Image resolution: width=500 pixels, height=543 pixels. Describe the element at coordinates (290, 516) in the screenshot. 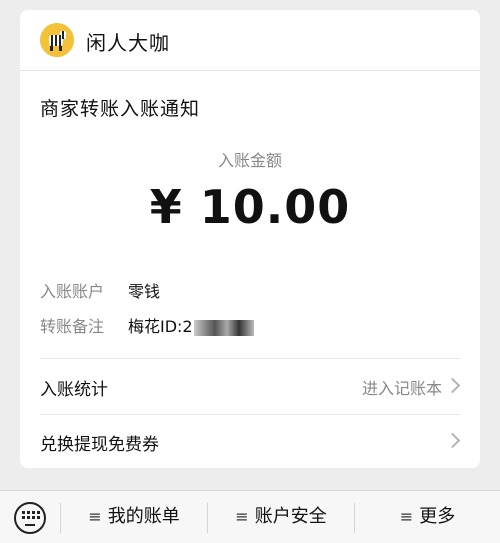

I see `menu-label: 账户安全` at that location.